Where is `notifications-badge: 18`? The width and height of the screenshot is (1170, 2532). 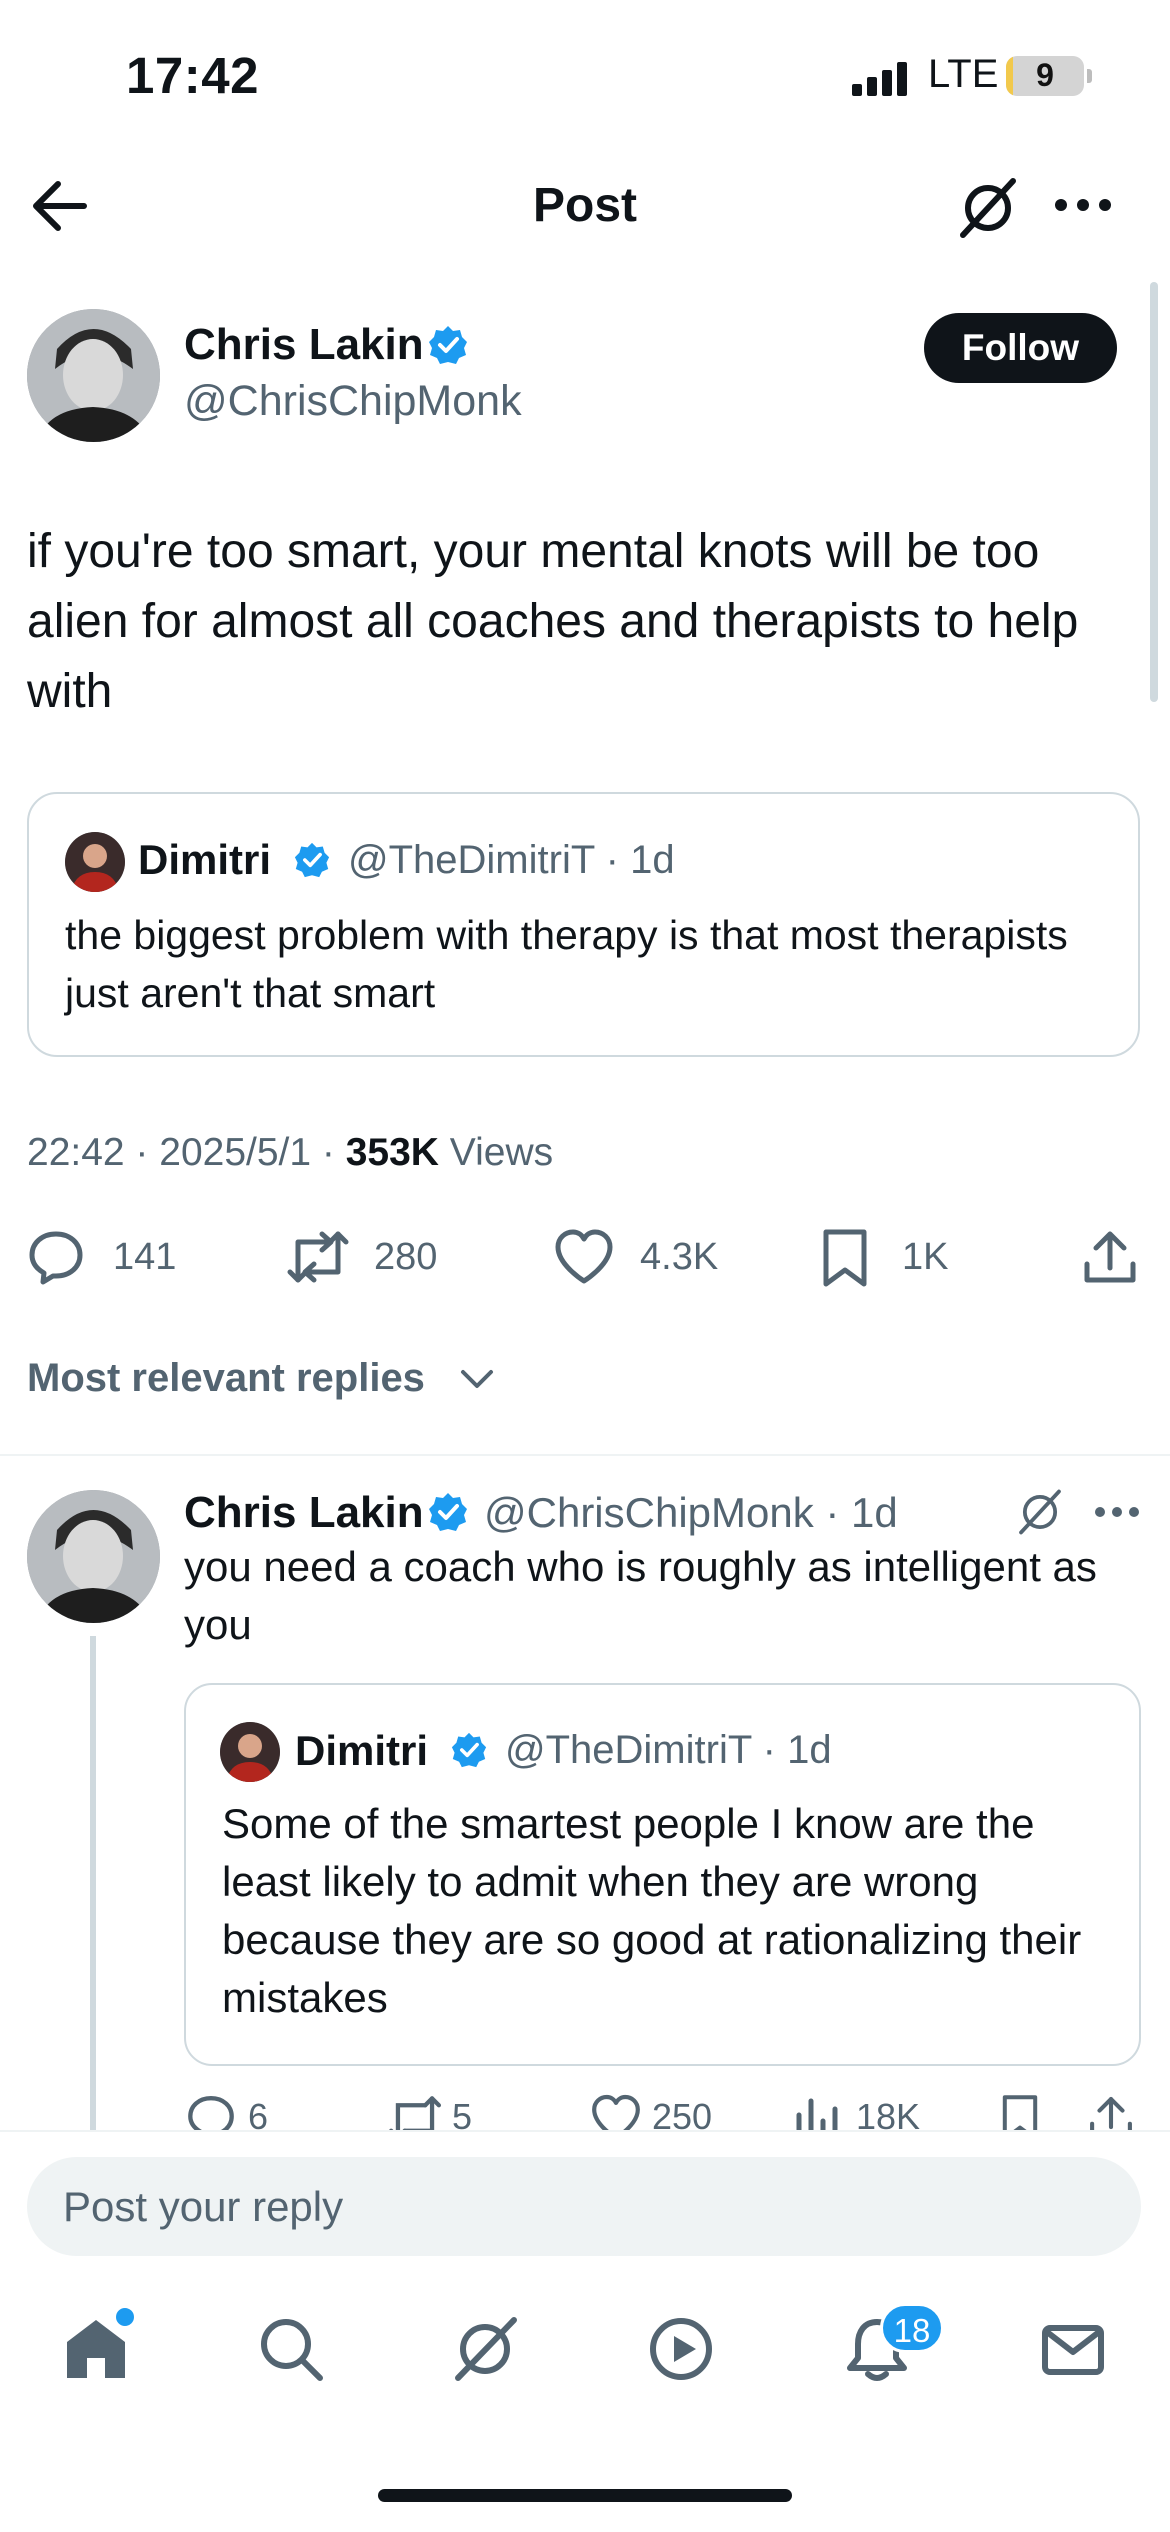
notifications-badge: 18 is located at coordinates (912, 2328).